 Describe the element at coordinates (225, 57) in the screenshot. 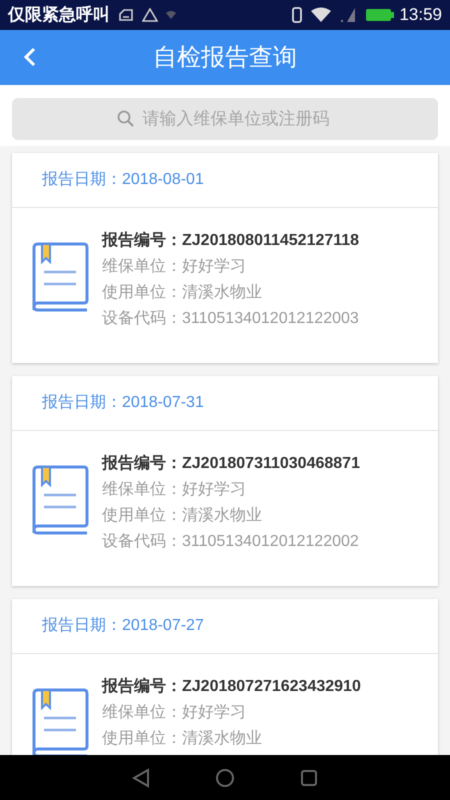

I see `page-title: 自检报告查询` at that location.